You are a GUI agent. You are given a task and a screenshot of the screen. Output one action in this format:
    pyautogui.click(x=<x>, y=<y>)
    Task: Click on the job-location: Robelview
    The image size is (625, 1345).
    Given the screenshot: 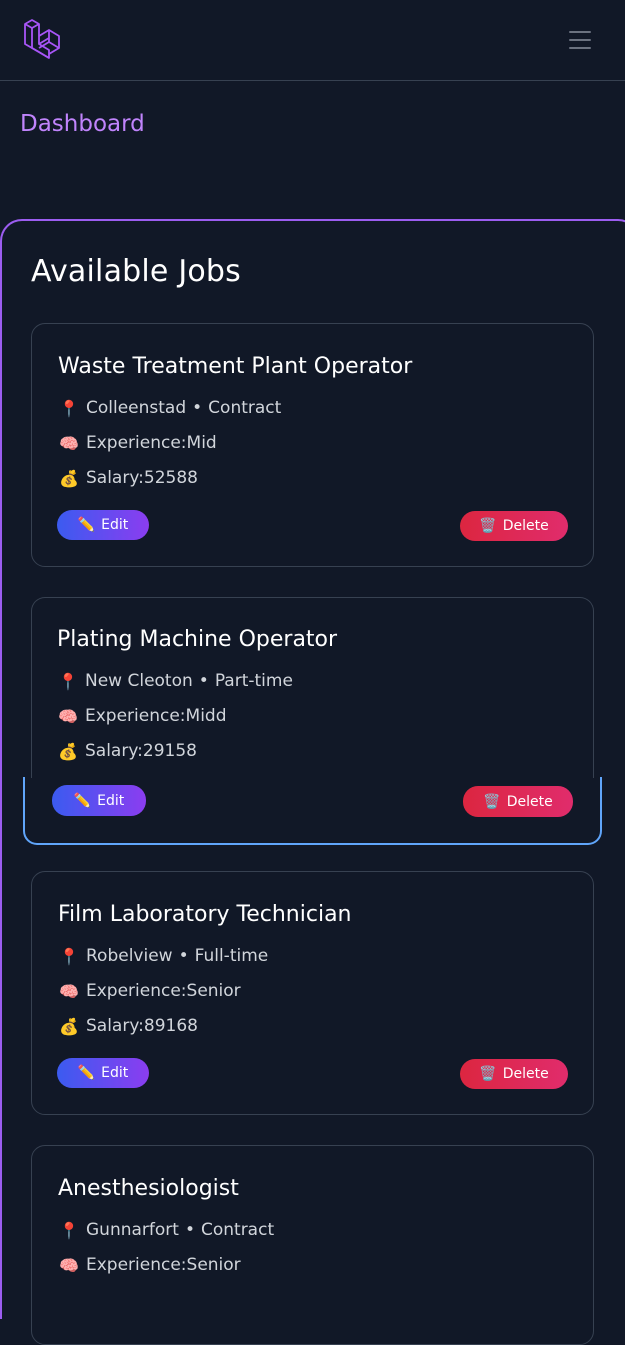 What is the action you would take?
    pyautogui.click(x=129, y=956)
    